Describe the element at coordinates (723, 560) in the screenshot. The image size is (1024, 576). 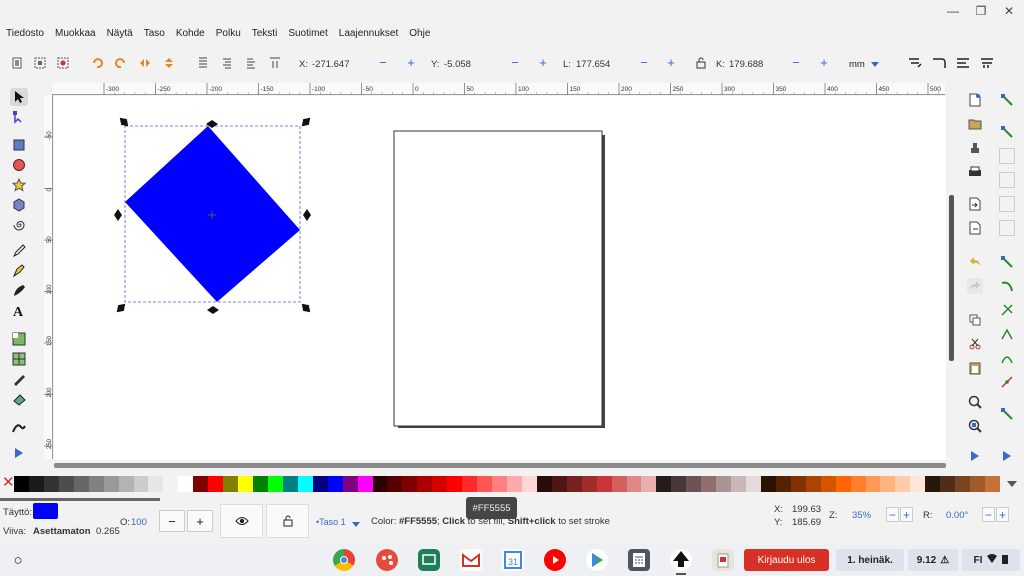
I see `cards-app-icon` at that location.